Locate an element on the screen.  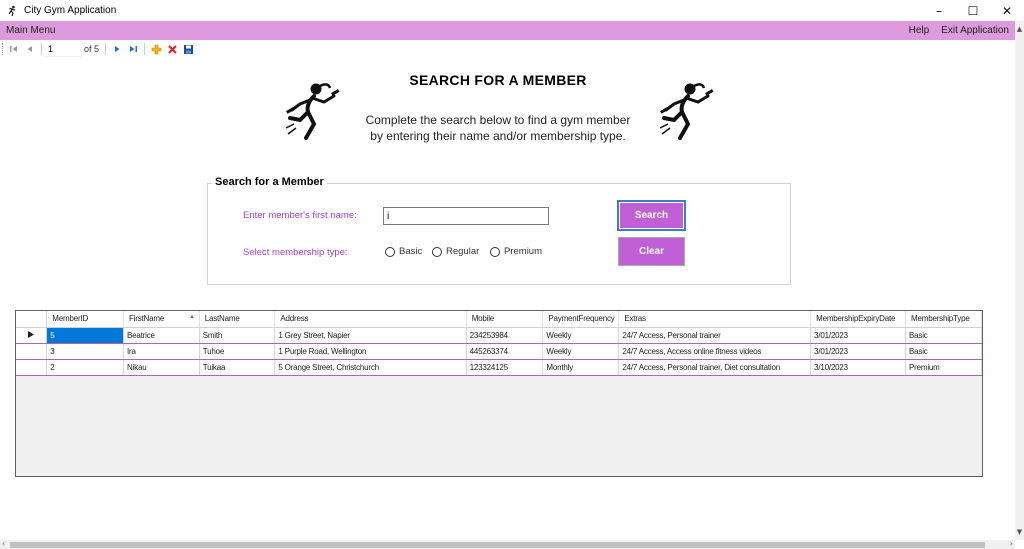
table-cell: 3/10/2023 is located at coordinates (858, 367).